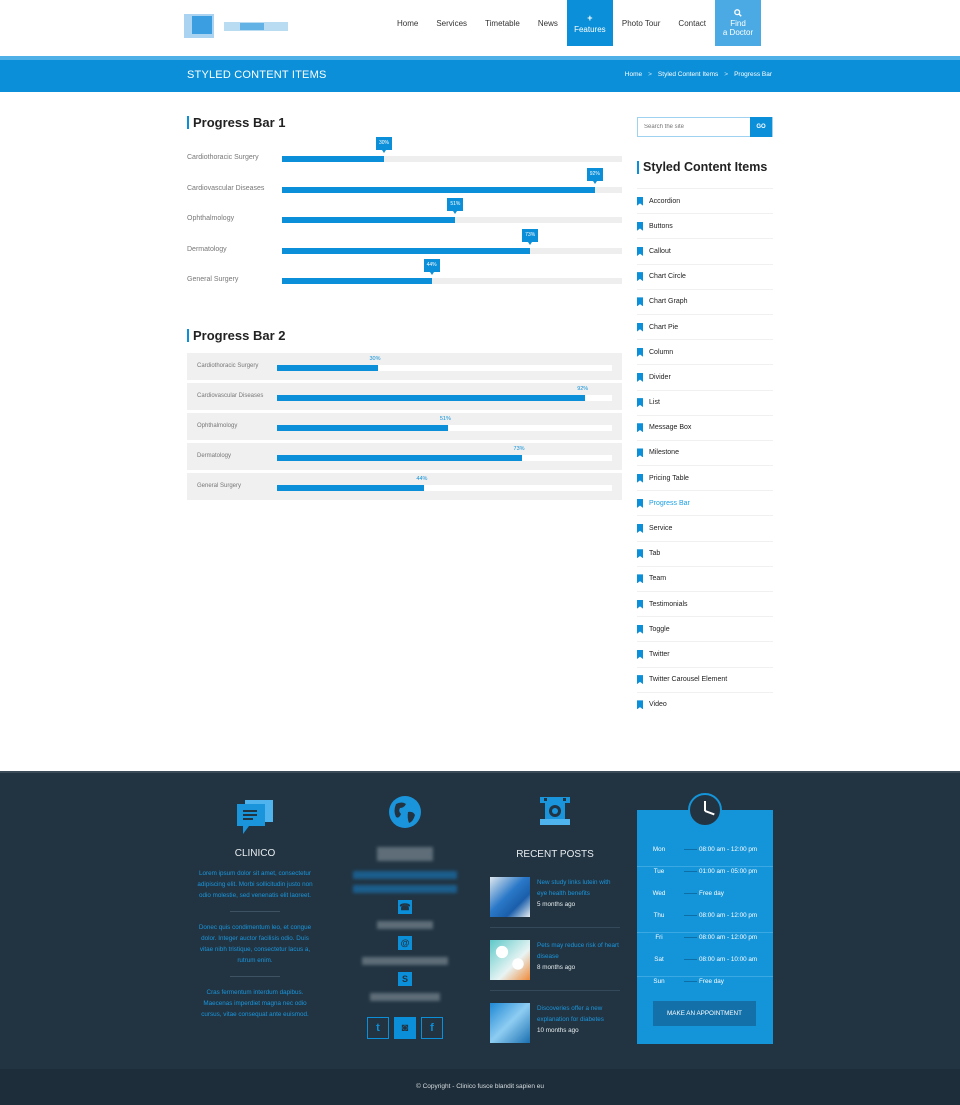 This screenshot has width=960, height=1105. I want to click on sidebar-item-video: Video, so click(705, 704).